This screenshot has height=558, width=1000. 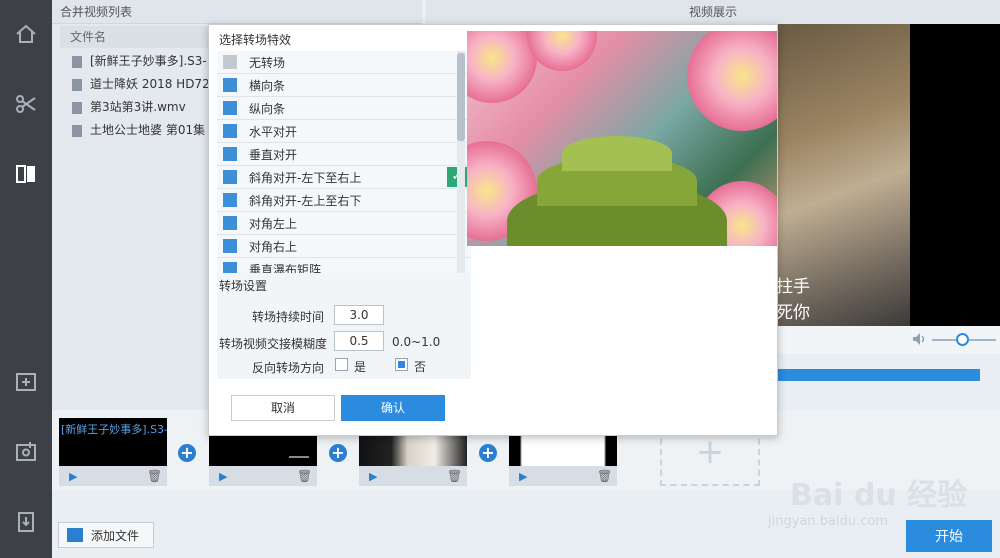 I want to click on volume-icon, so click(x=920, y=340).